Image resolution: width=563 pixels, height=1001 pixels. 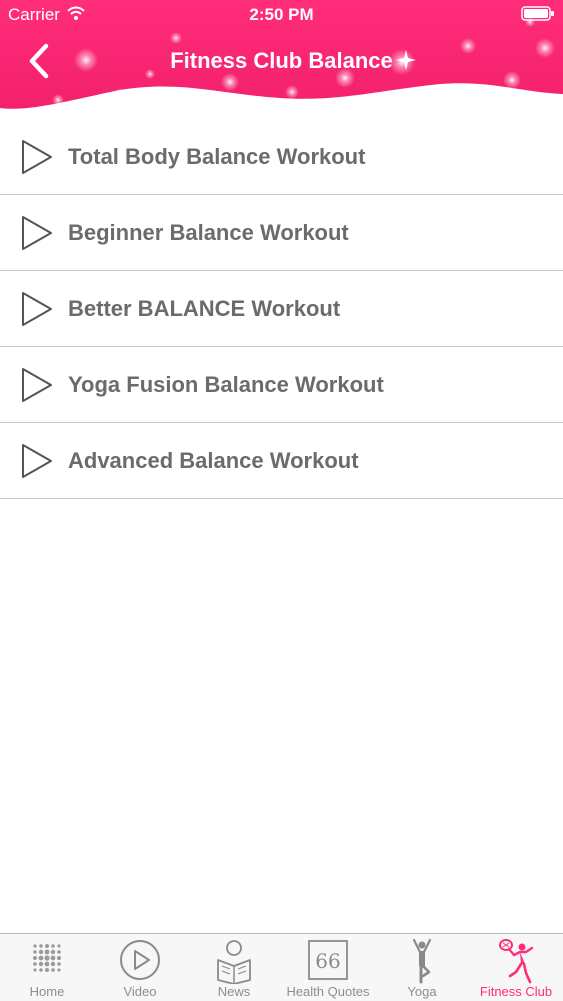 I want to click on workout-label: Better BALANCE Workout, so click(x=204, y=308).